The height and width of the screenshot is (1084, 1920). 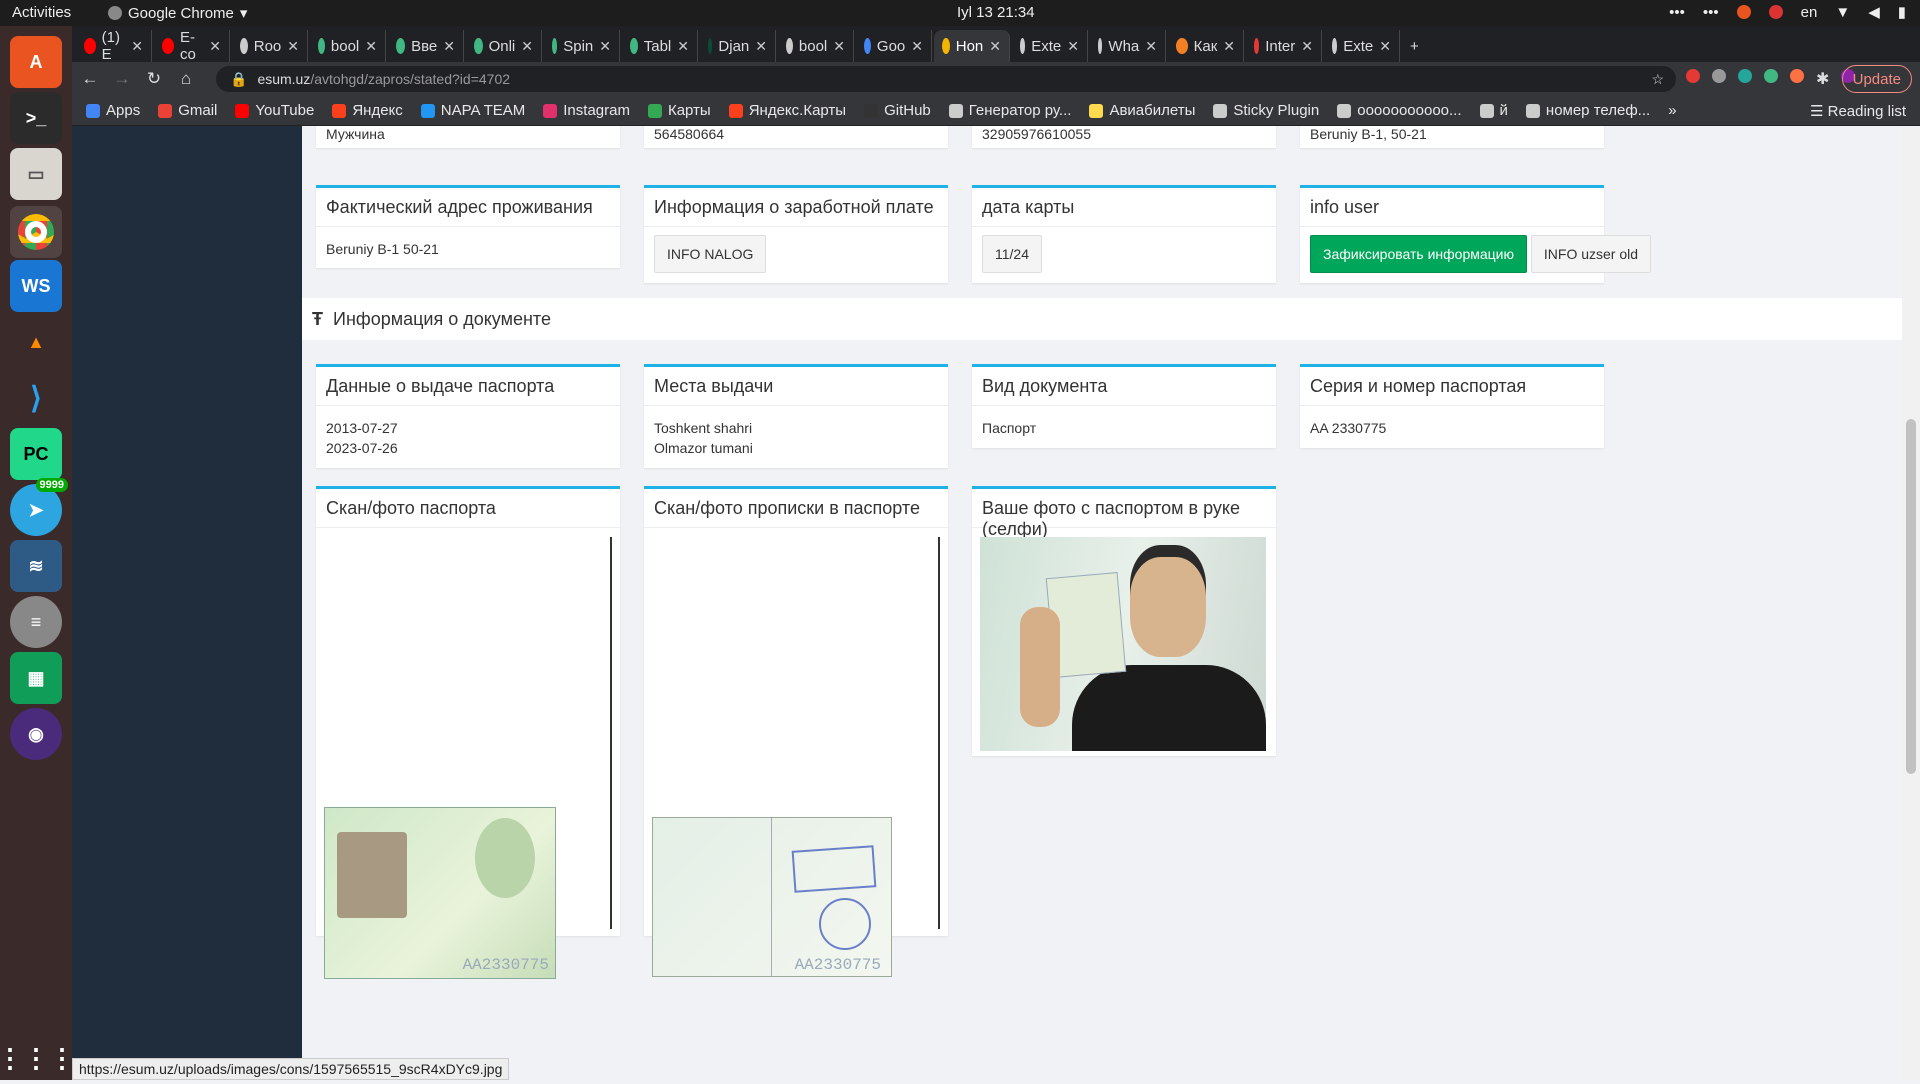 What do you see at coordinates (1842, 12) in the screenshot?
I see `wifi-icon: ▼` at bounding box center [1842, 12].